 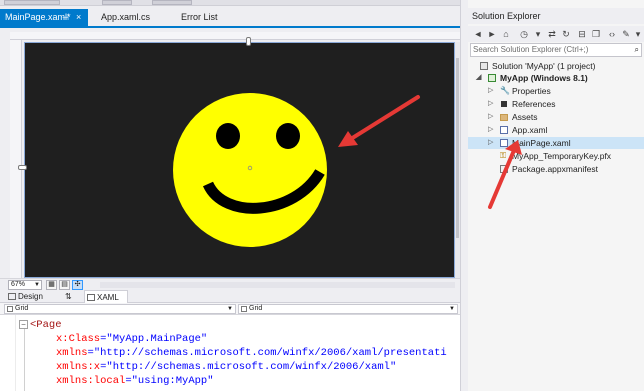 What do you see at coordinates (552, 34) in the screenshot?
I see `sync-icon: ⇄` at bounding box center [552, 34].